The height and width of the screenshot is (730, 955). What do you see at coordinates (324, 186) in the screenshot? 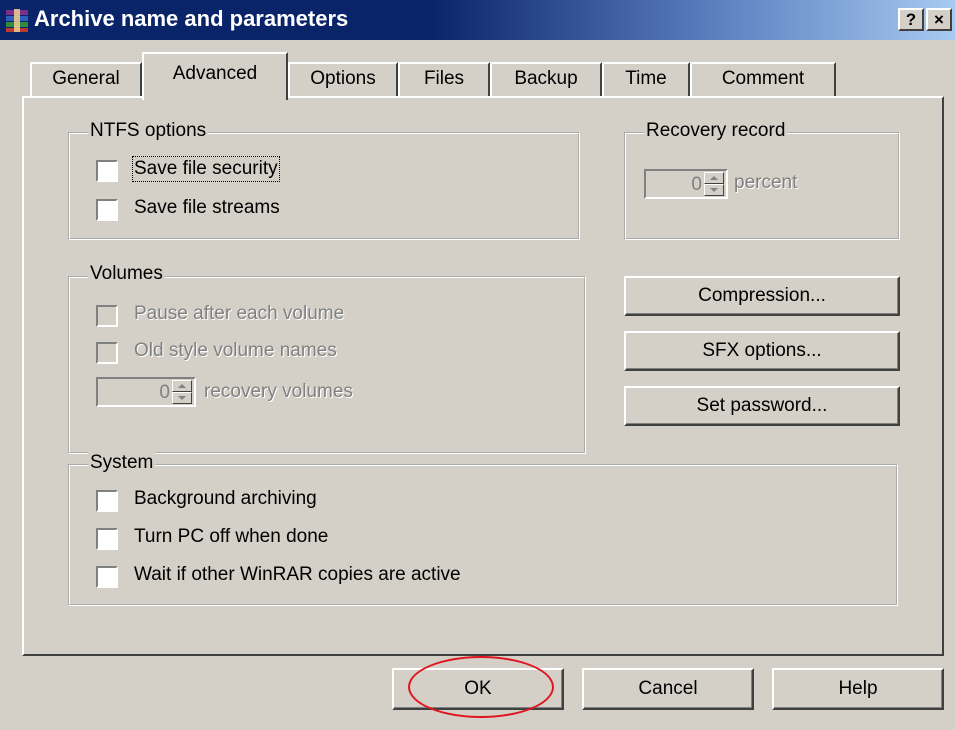
I see `ntfs-options-group` at bounding box center [324, 186].